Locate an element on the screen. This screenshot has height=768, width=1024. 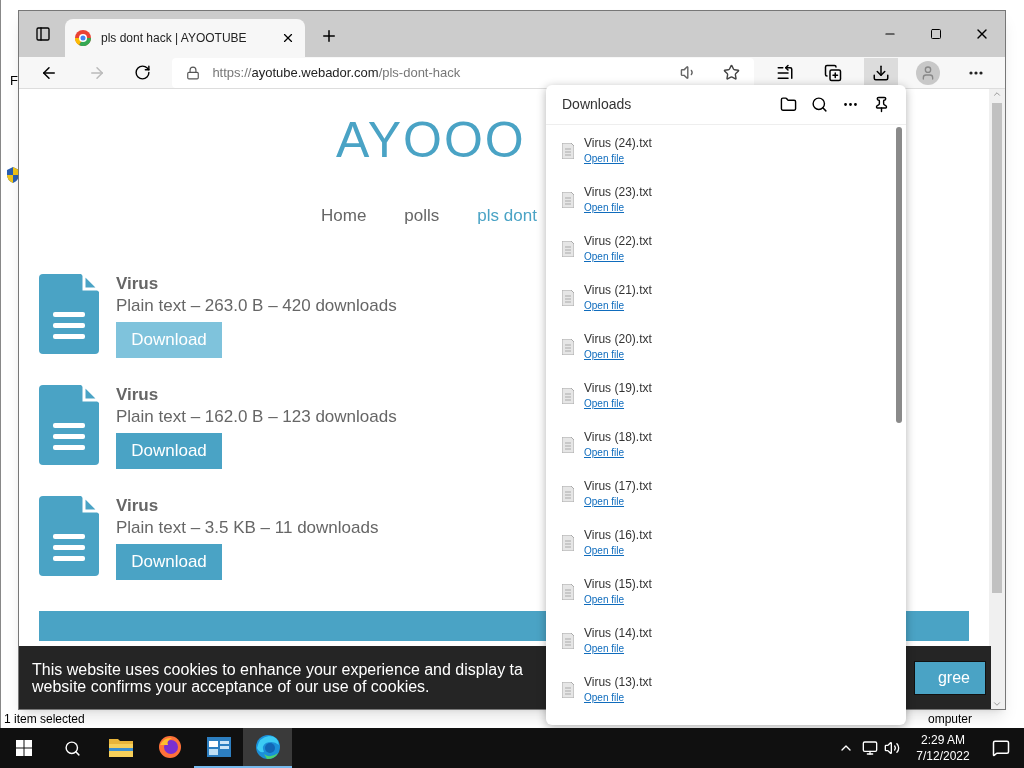
panel-title: Downloads is located at coordinates (597, 104).